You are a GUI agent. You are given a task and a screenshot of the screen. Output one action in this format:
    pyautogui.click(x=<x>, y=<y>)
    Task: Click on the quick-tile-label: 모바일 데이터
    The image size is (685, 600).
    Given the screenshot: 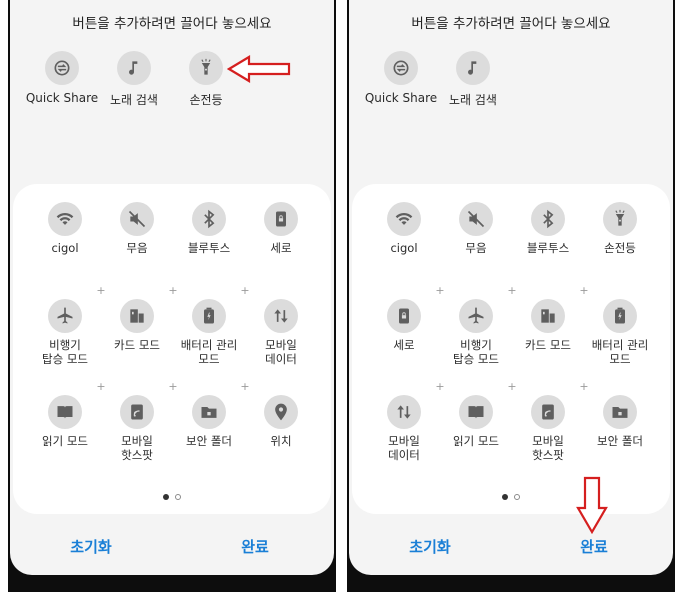 What is the action you would take?
    pyautogui.click(x=404, y=448)
    